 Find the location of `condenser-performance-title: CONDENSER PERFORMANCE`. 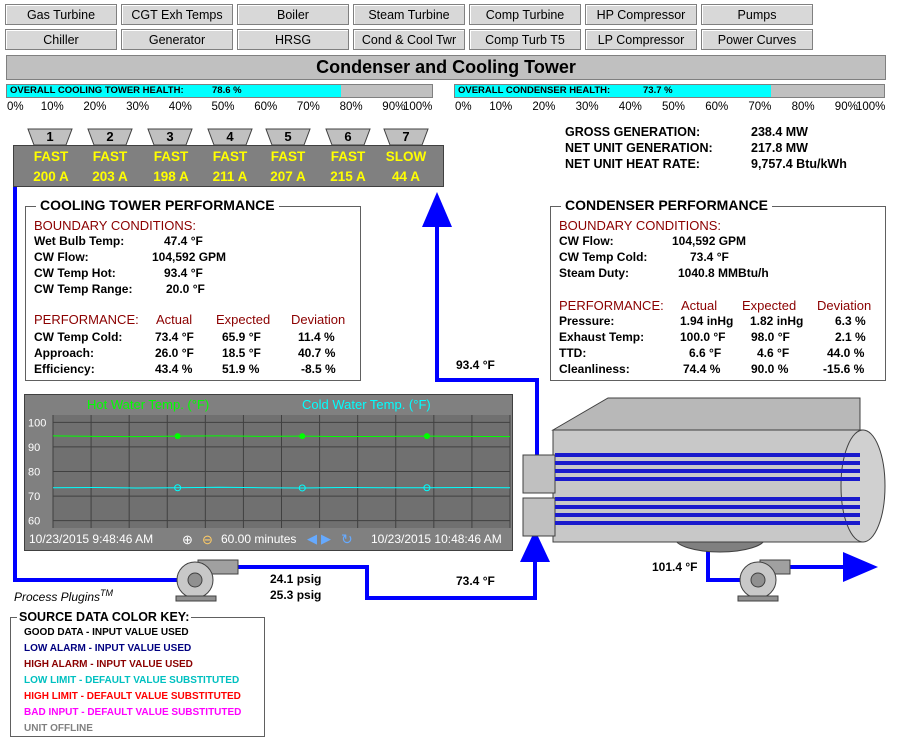

condenser-performance-title: CONDENSER PERFORMANCE is located at coordinates (667, 205).